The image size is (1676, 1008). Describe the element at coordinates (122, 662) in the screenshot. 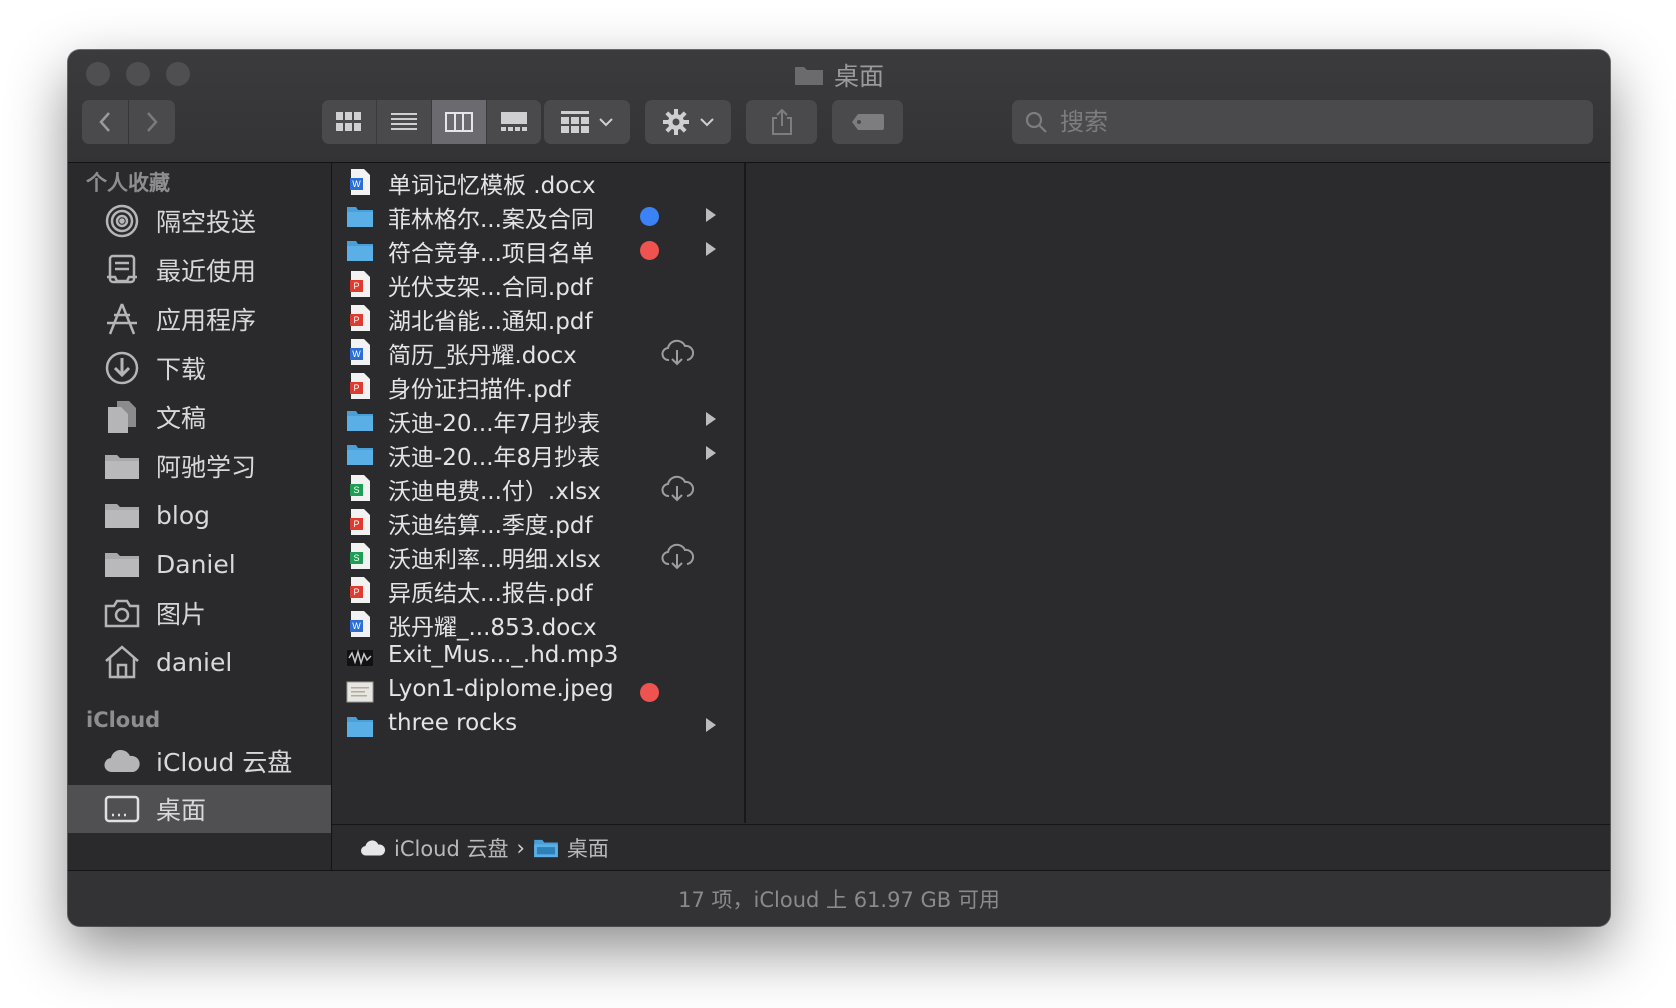

I see `home-icon` at that location.